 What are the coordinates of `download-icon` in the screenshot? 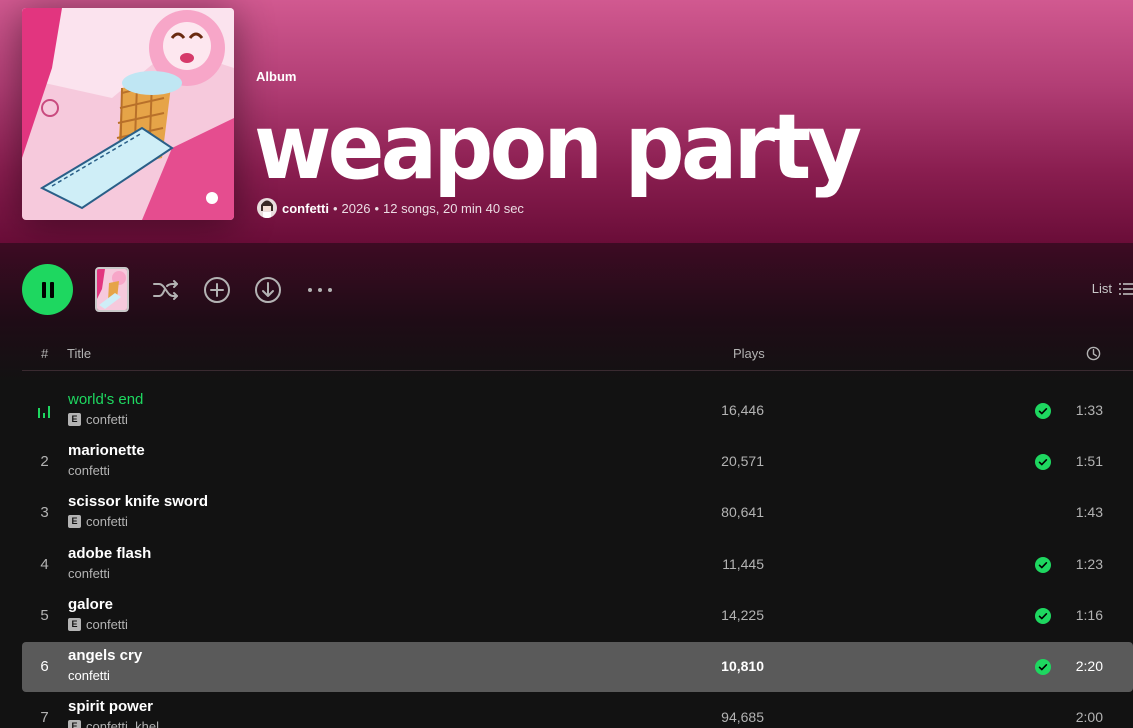 It's located at (268, 290).